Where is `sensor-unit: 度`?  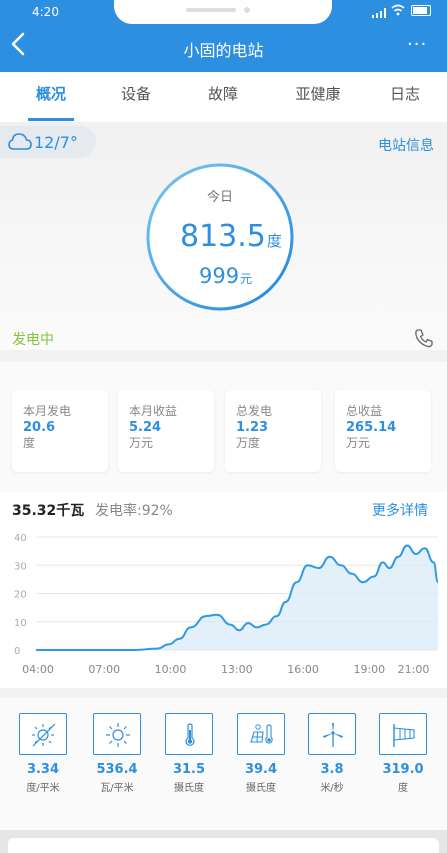 sensor-unit: 度 is located at coordinates (403, 788).